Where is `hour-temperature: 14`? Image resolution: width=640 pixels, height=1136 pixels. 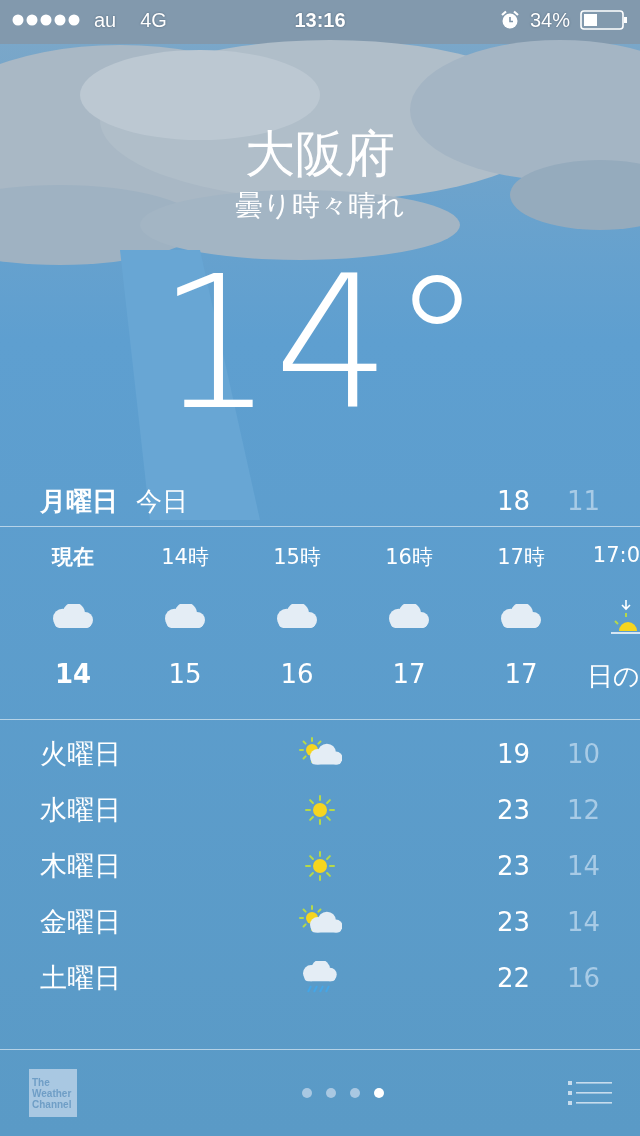
hour-temperature: 14 is located at coordinates (73, 674).